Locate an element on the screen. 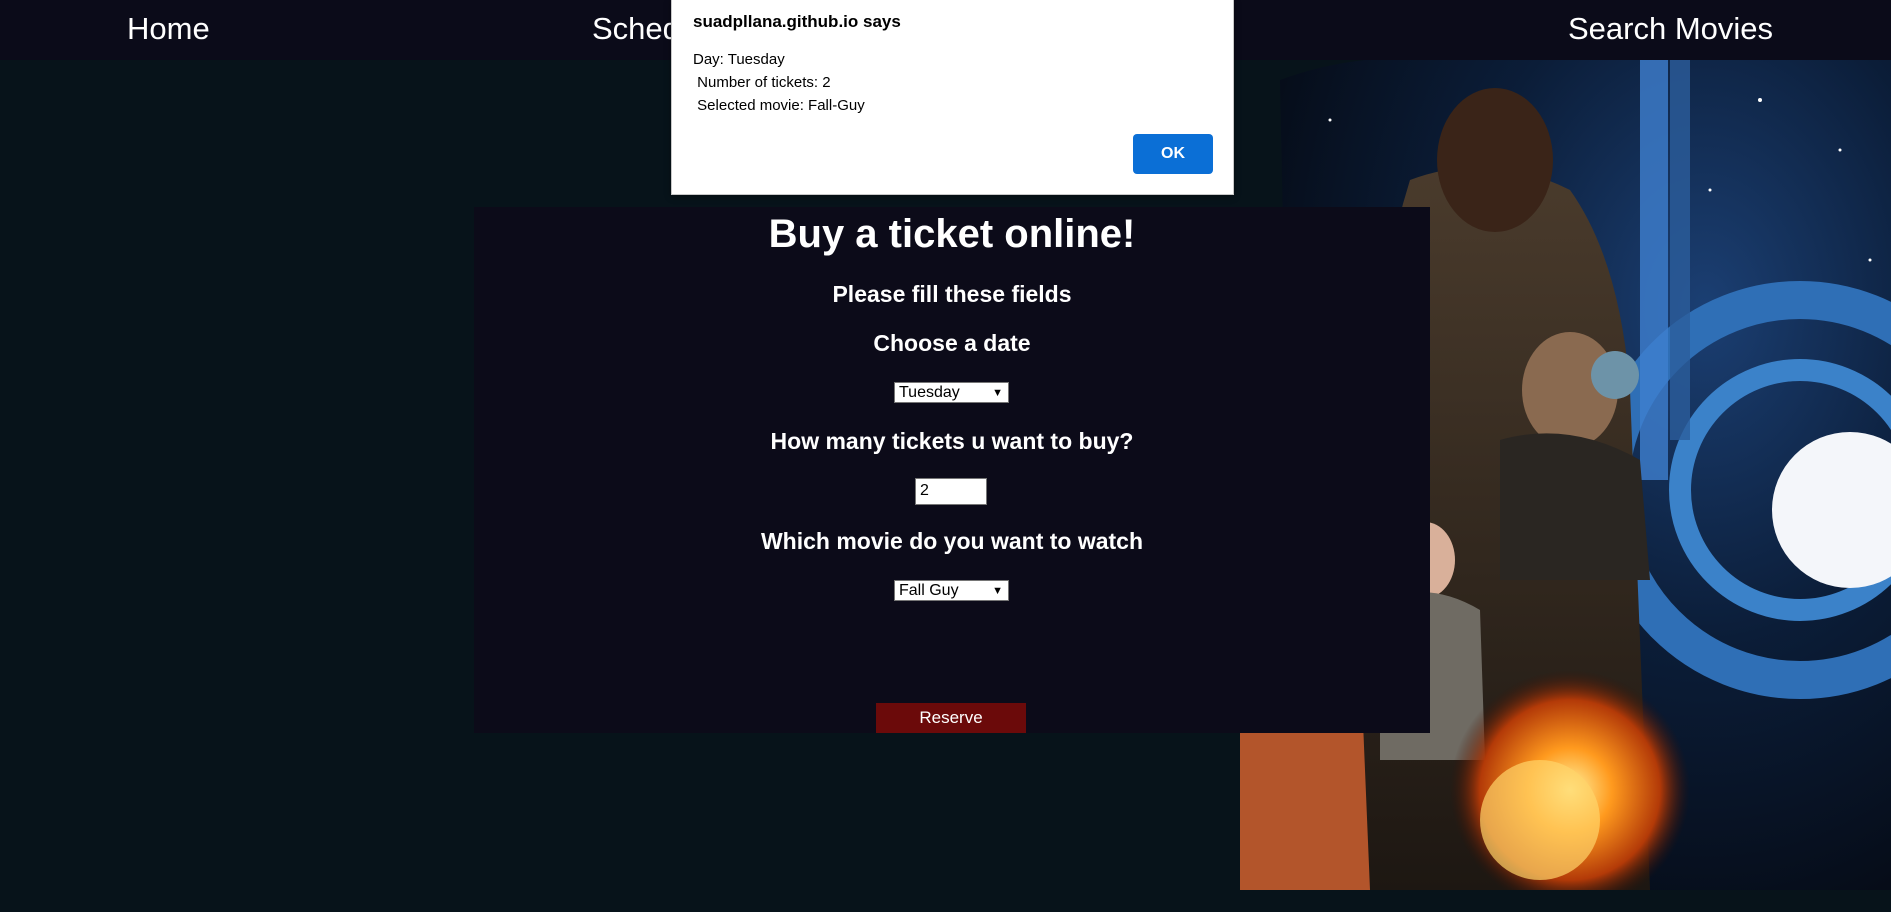 The image size is (1891, 912). nav-schedule-link: Sched is located at coordinates (636, 29).